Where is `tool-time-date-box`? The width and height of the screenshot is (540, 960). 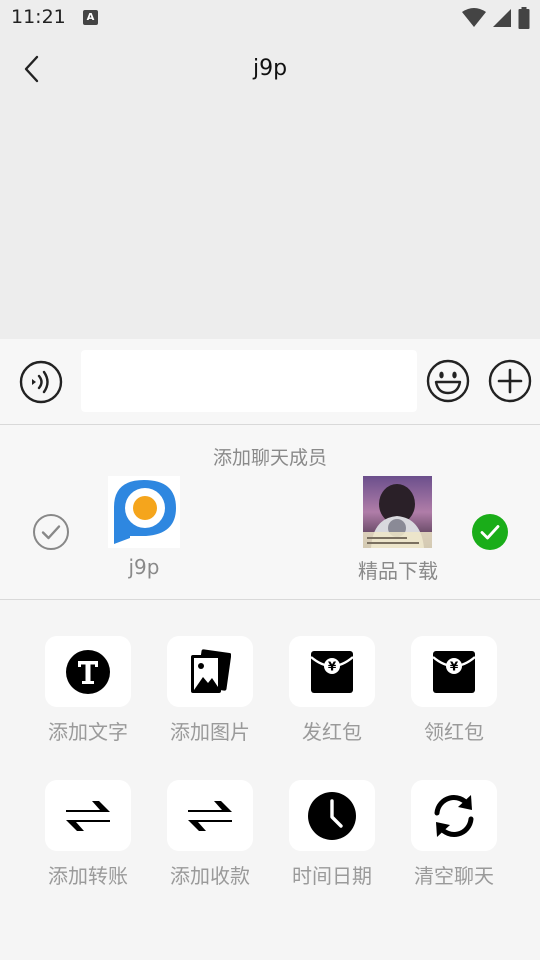
tool-time-date-box is located at coordinates (332, 815).